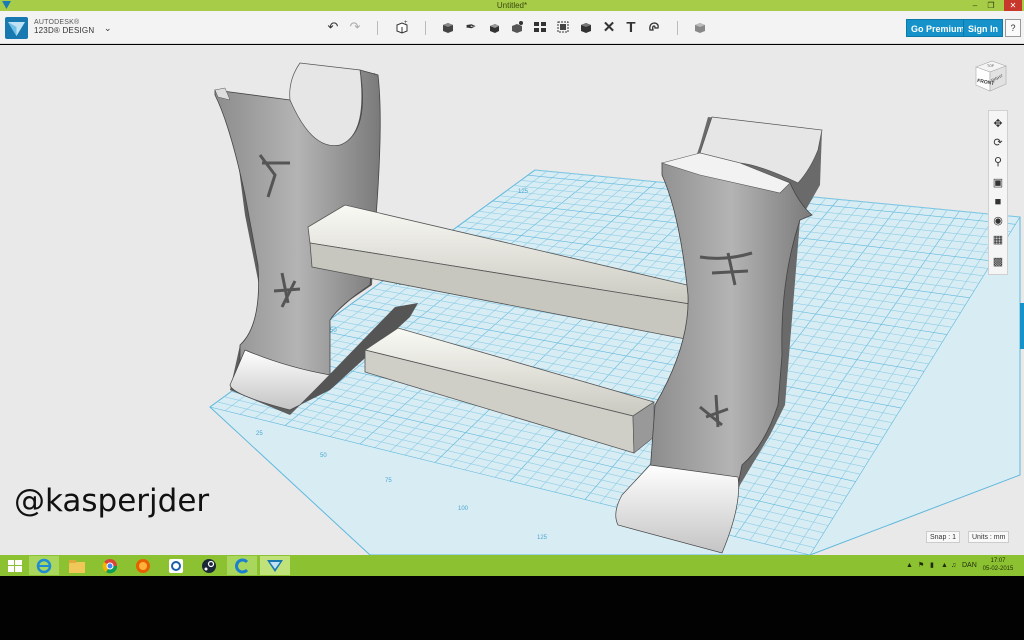 The image size is (1024, 640). Describe the element at coordinates (143, 565) in the screenshot. I see `firefox-icon` at that location.